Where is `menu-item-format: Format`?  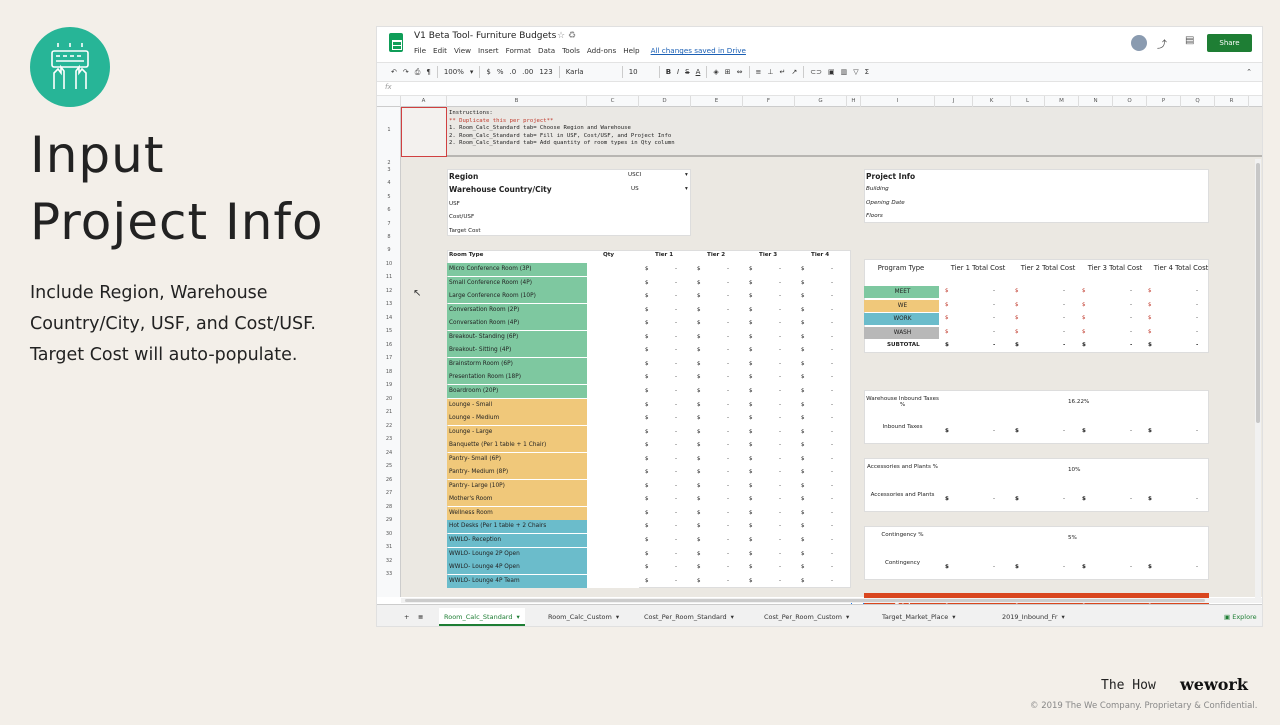 menu-item-format: Format is located at coordinates (518, 50).